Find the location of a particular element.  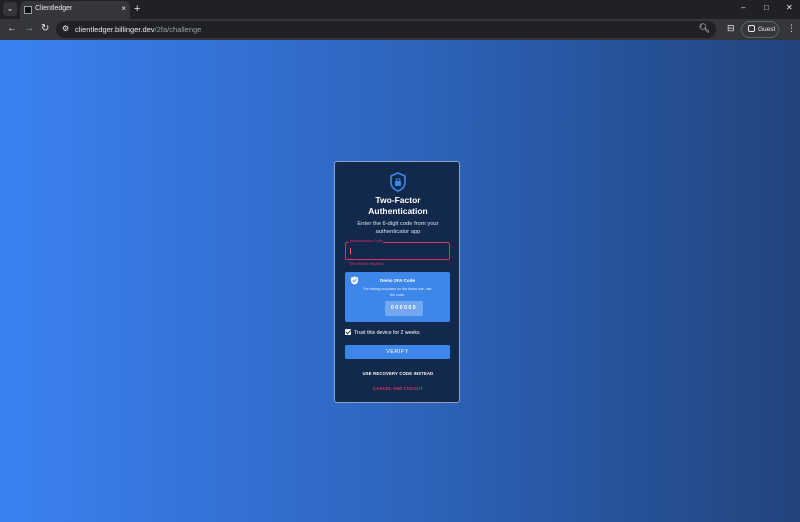

demo-code-title: Demo 2FA Code is located at coordinates (397, 280).